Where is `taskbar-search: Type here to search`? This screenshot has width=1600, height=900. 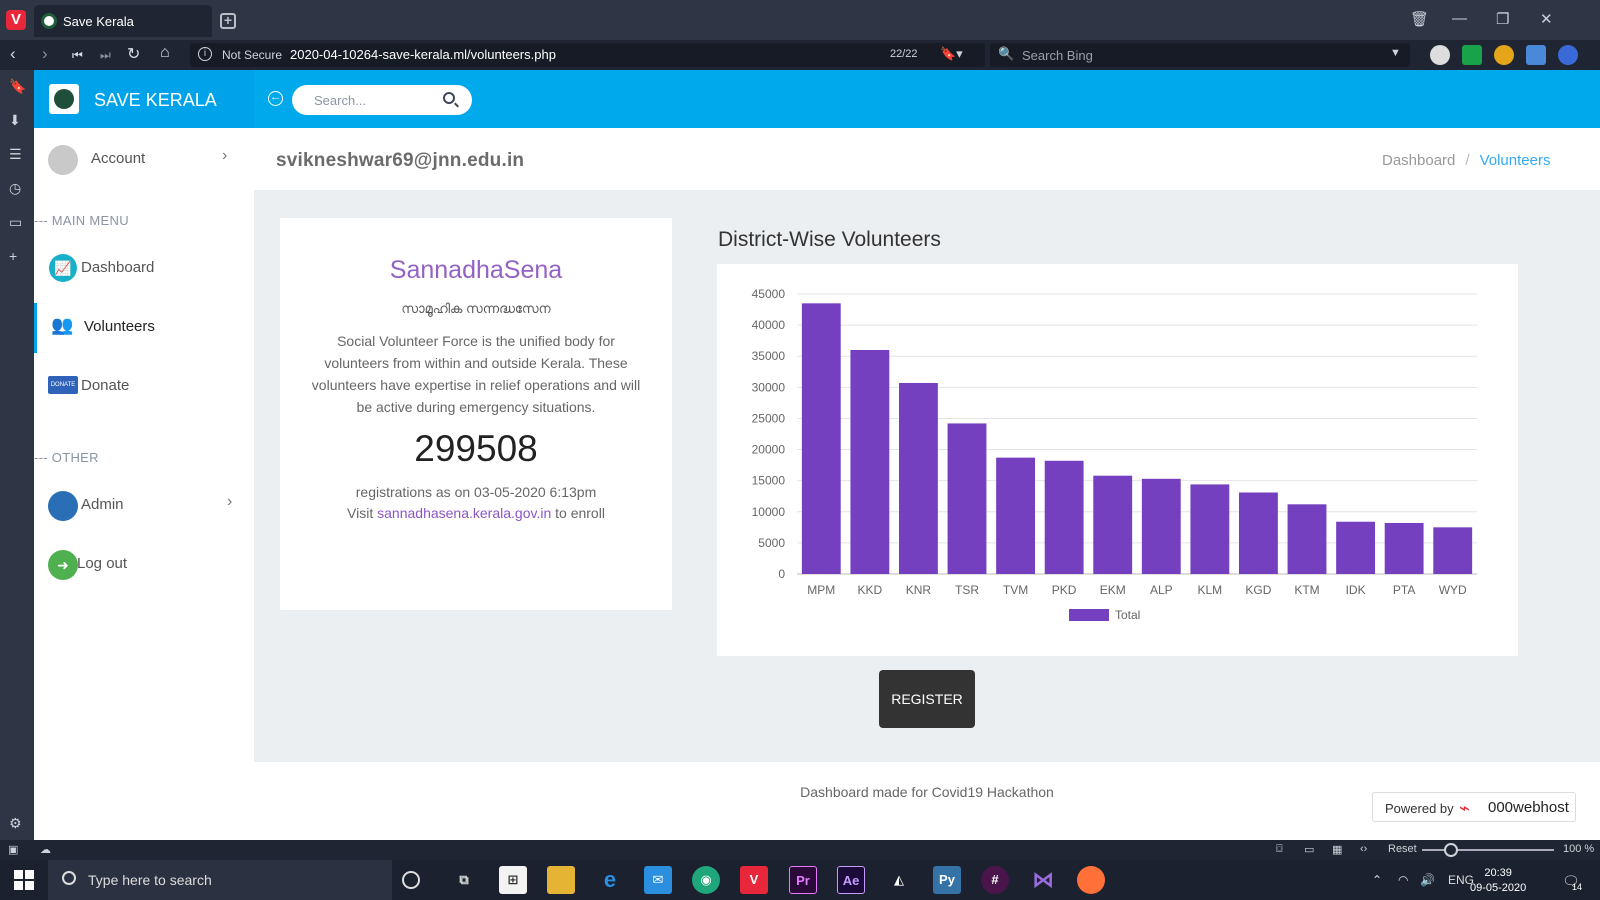
taskbar-search: Type here to search is located at coordinates (220, 880).